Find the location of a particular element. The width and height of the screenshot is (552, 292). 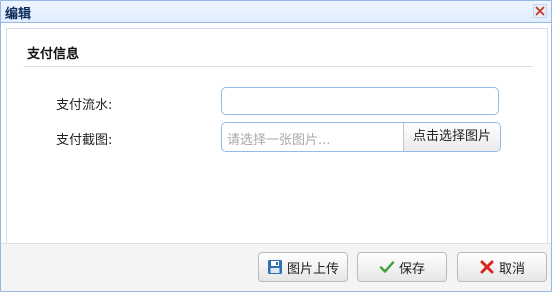

section-title: 支付信息 is located at coordinates (53, 54).